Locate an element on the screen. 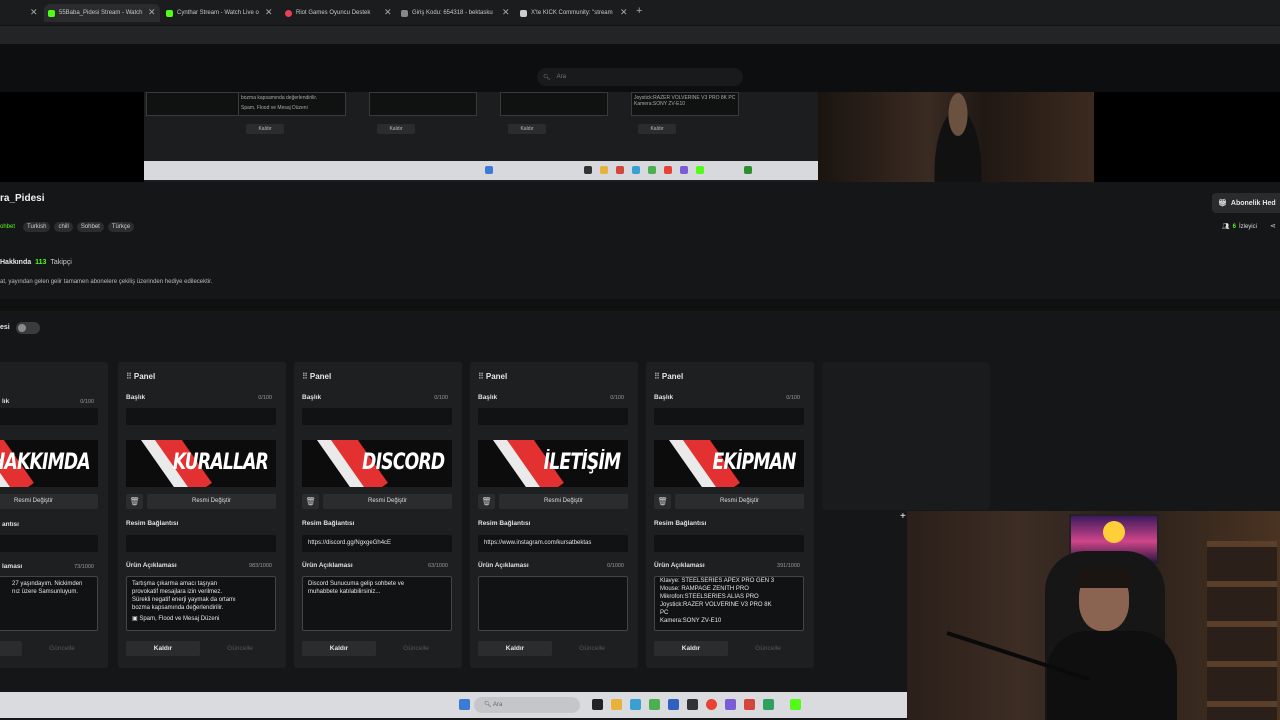 The image size is (1280, 720). banner-text: EKİPMAN is located at coordinates (754, 462).